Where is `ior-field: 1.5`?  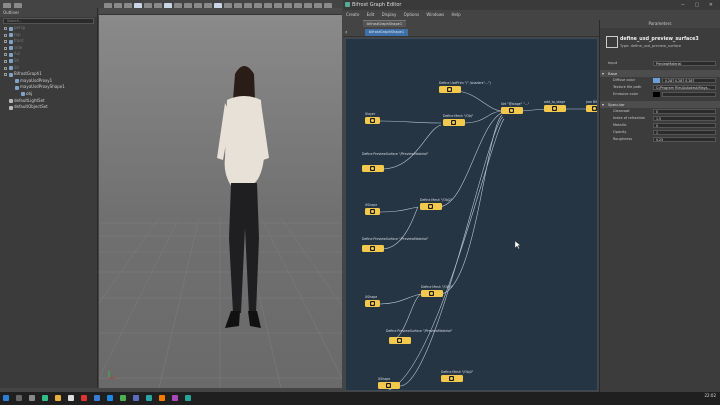
ior-field: 1.5 is located at coordinates (684, 118).